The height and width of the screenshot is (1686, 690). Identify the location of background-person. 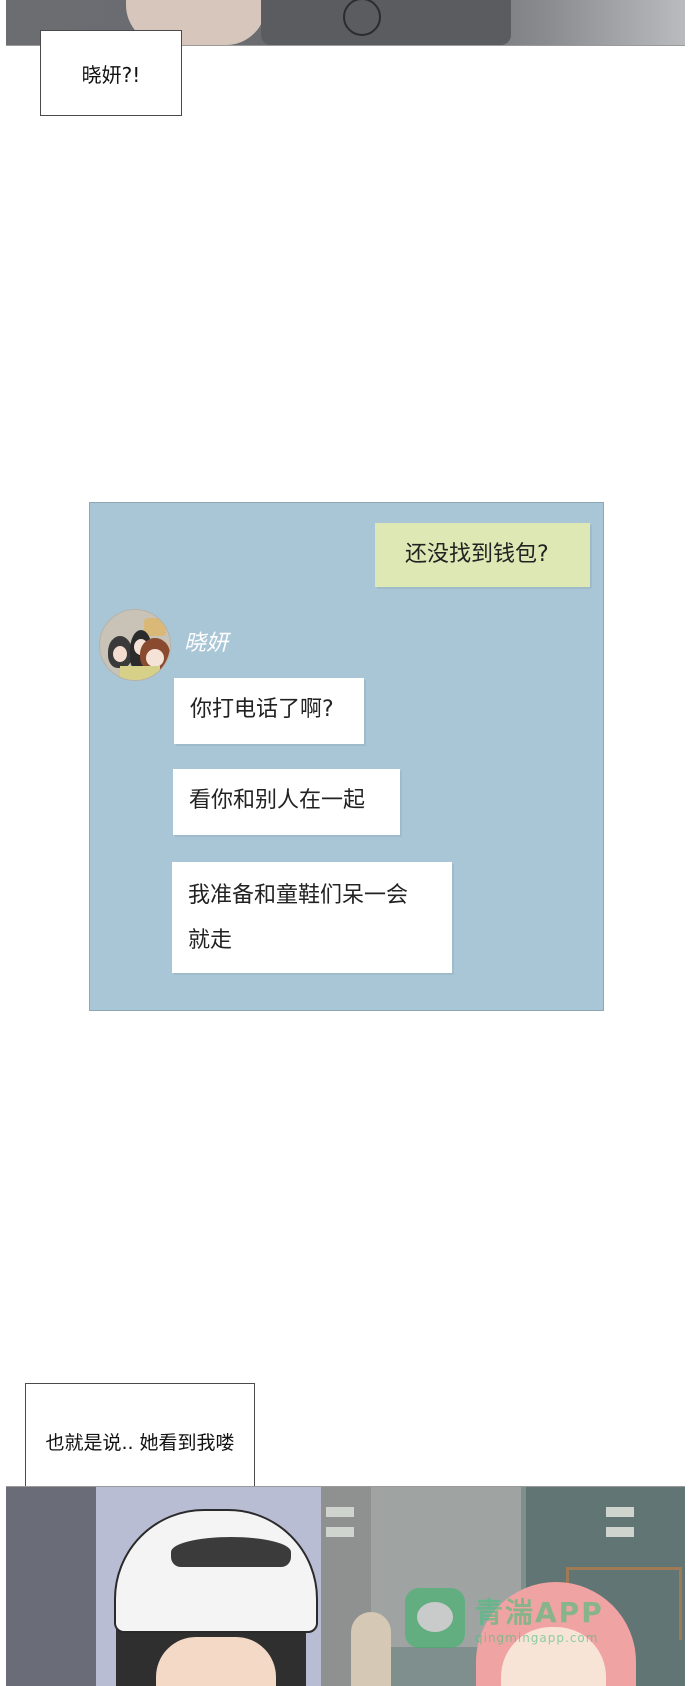
(371, 1649).